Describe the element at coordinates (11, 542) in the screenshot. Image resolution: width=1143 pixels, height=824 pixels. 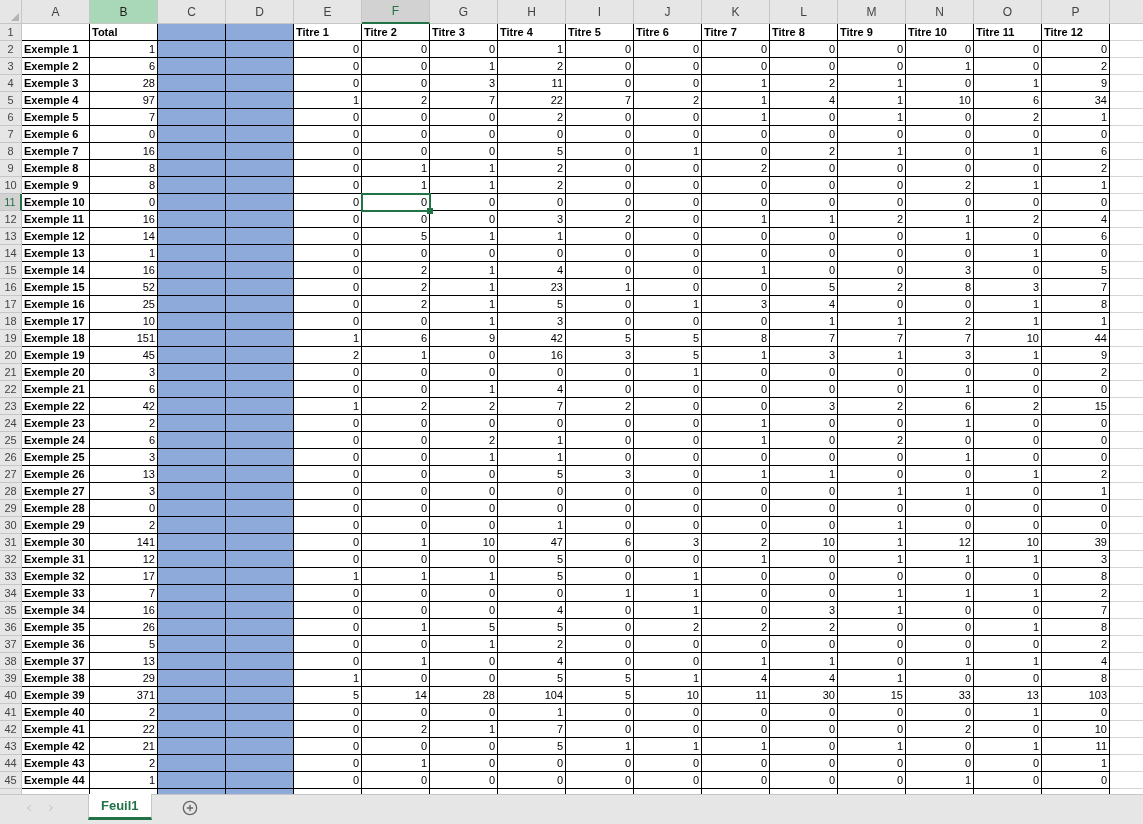
I see `row-header: 31` at that location.